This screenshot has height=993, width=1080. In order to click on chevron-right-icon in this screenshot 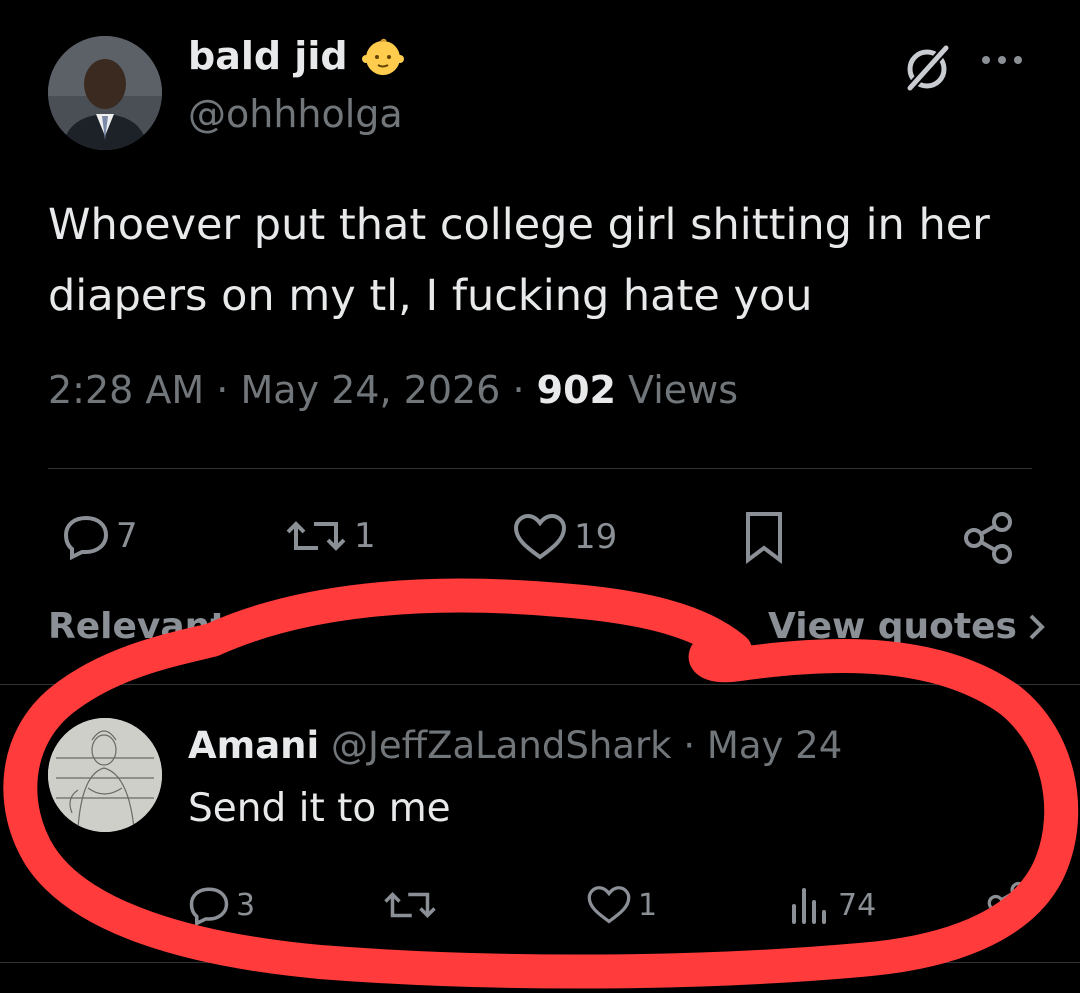, I will do `click(1037, 626)`.